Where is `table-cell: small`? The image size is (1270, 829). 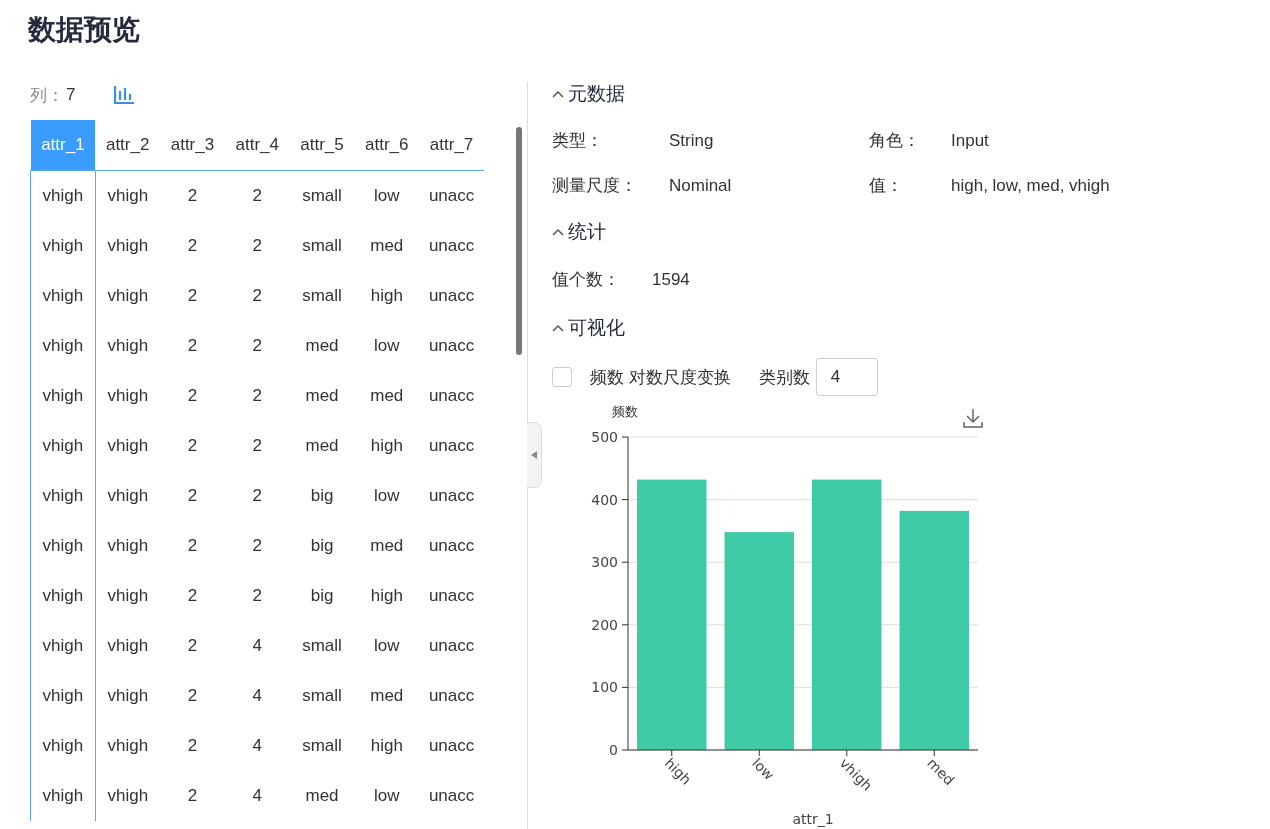 table-cell: small is located at coordinates (322, 195).